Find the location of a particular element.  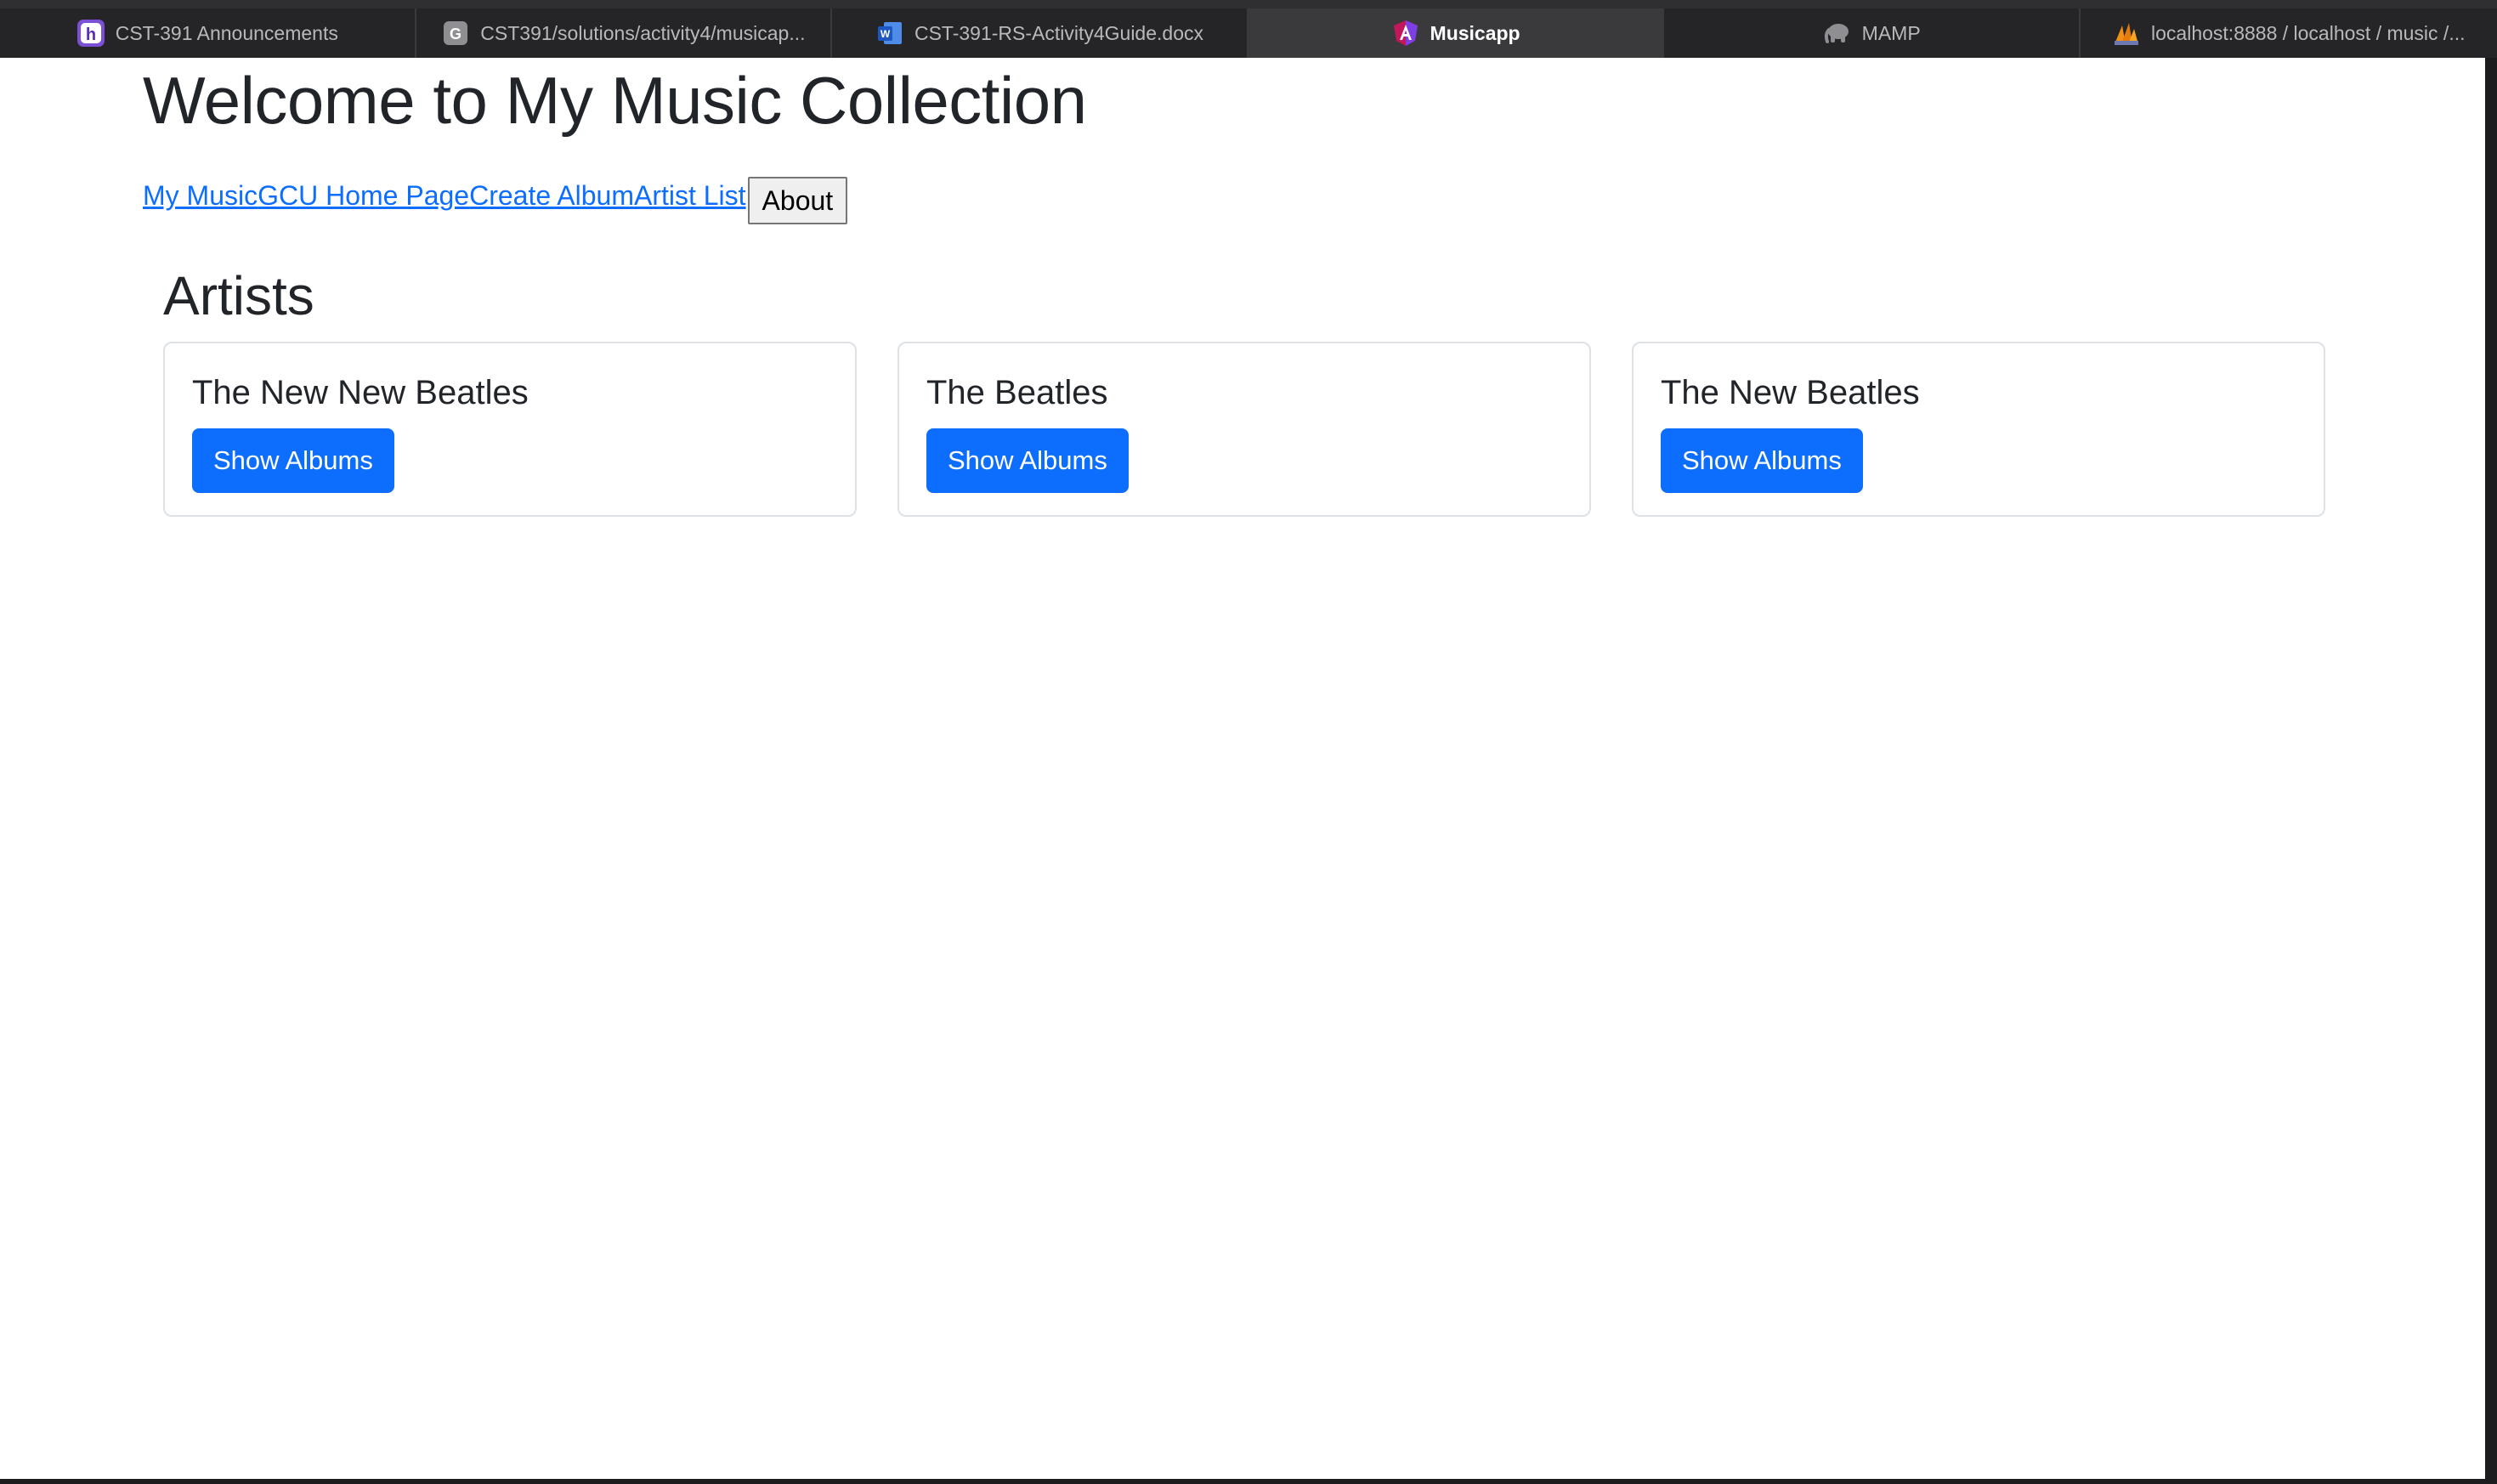

nav-link-create-album: Create Album is located at coordinates (551, 195).